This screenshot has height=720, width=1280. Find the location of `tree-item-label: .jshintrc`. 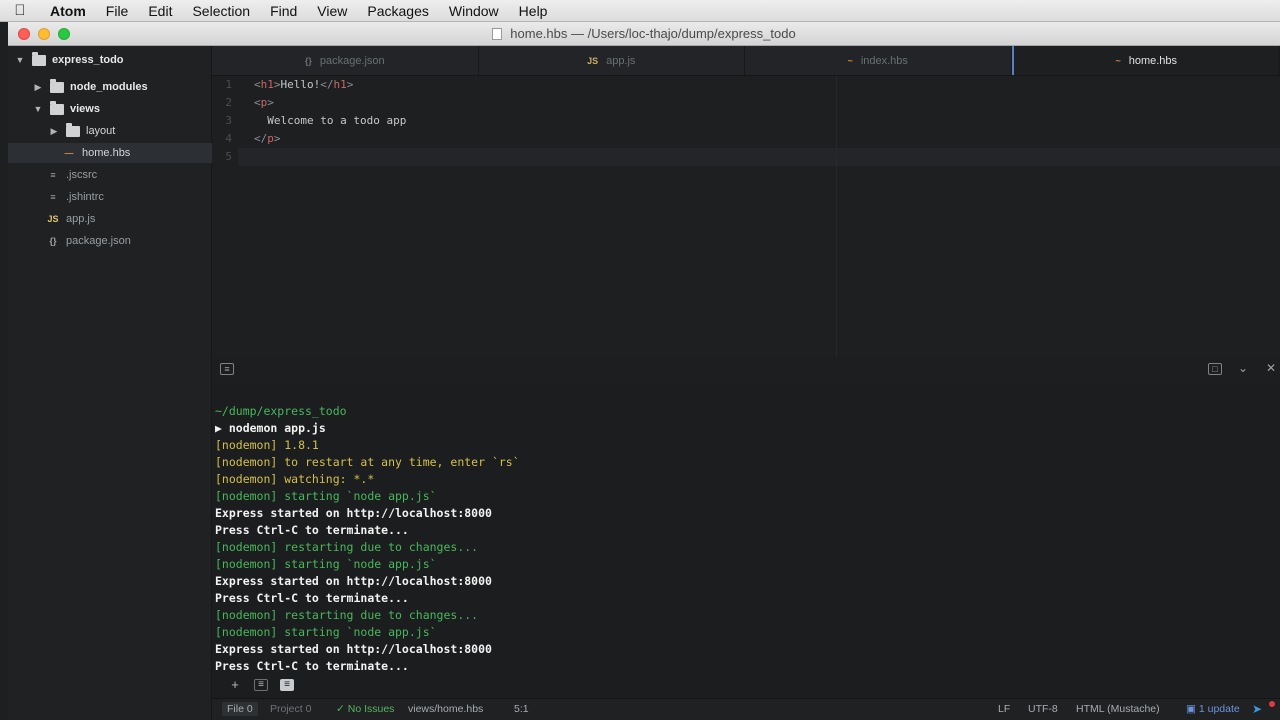

tree-item-label: .jshintrc is located at coordinates (85, 197).